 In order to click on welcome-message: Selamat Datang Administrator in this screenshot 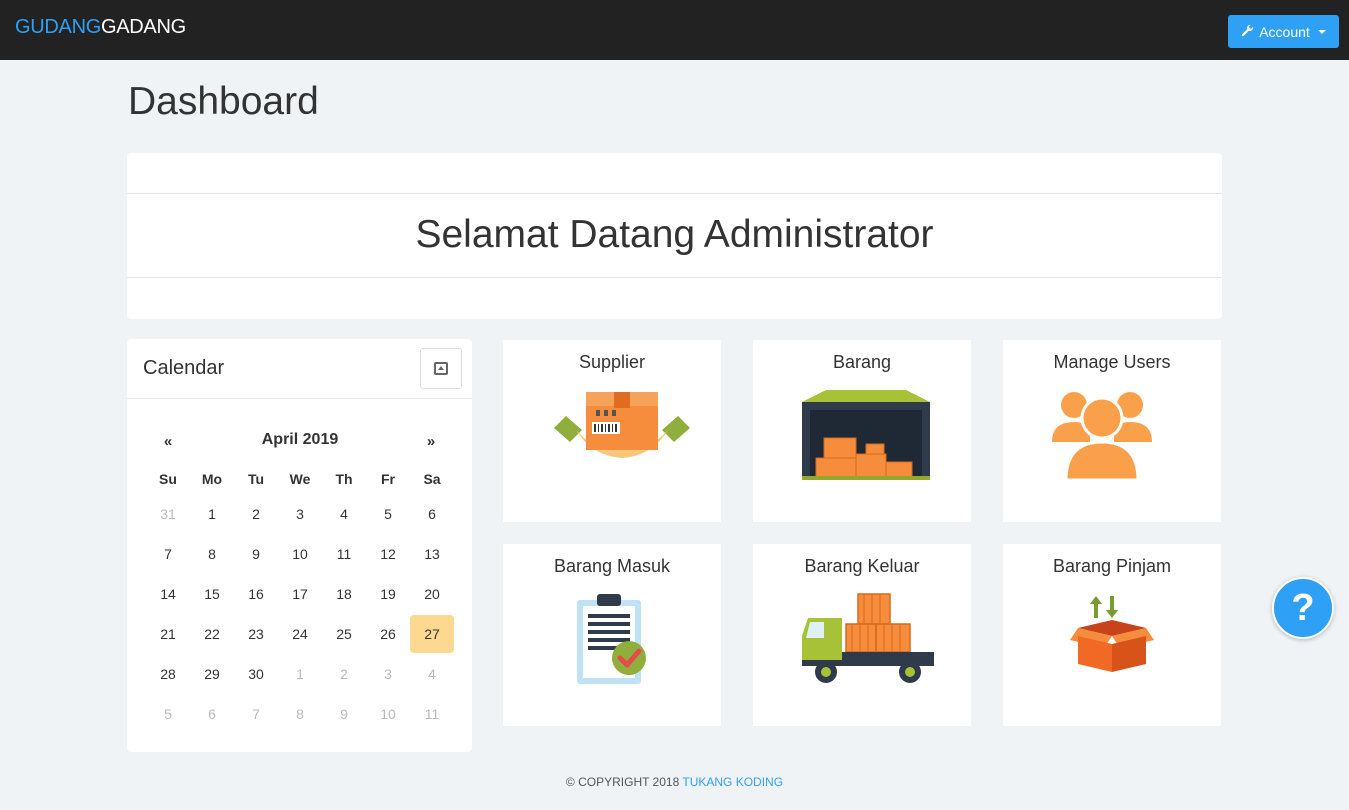, I will do `click(674, 234)`.